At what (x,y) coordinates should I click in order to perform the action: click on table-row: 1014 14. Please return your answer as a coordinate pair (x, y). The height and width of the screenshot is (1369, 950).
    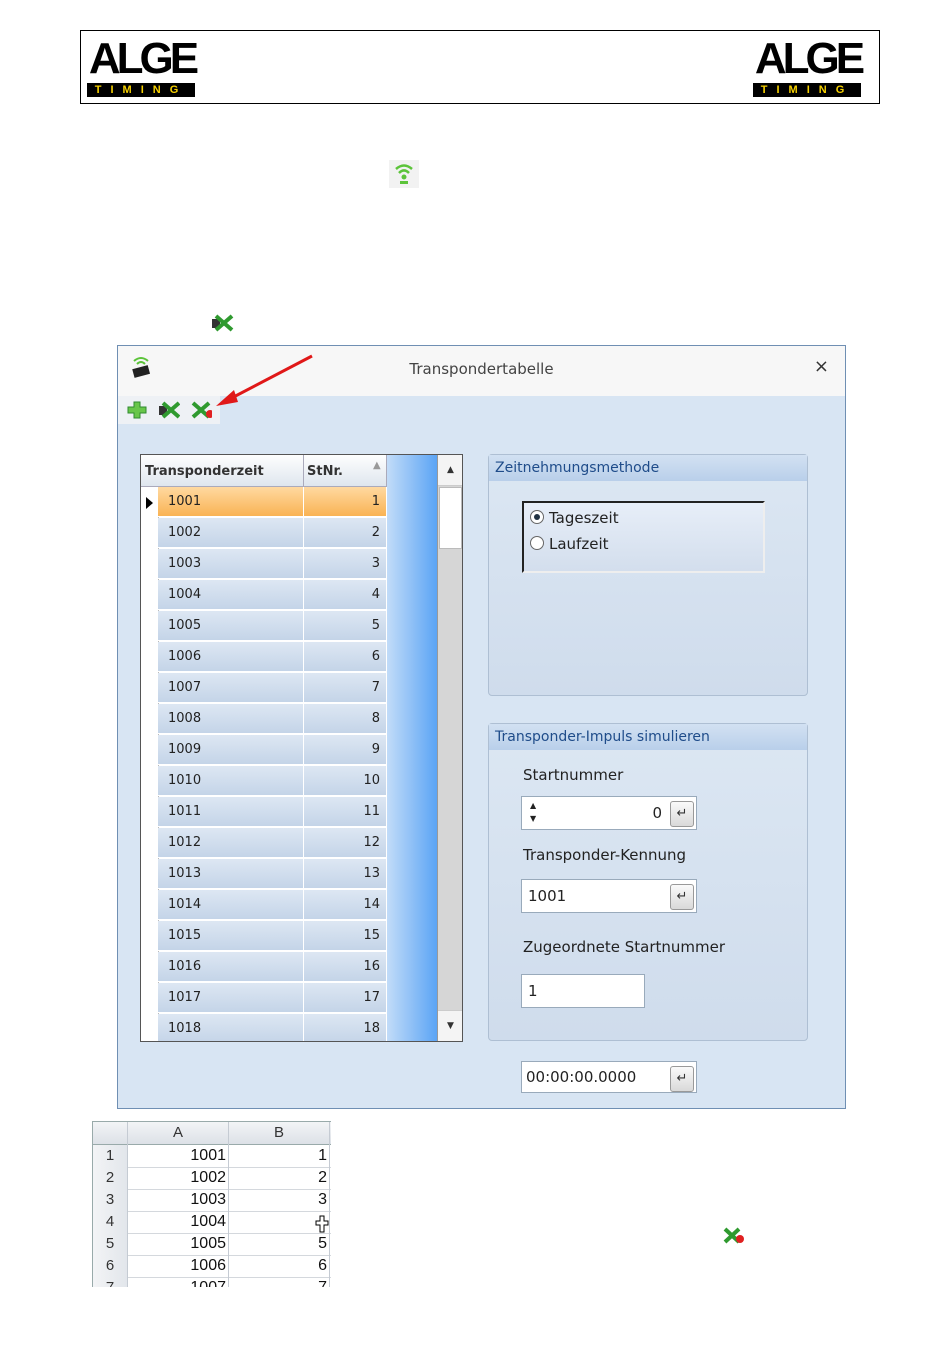
    Looking at the image, I should click on (264, 905).